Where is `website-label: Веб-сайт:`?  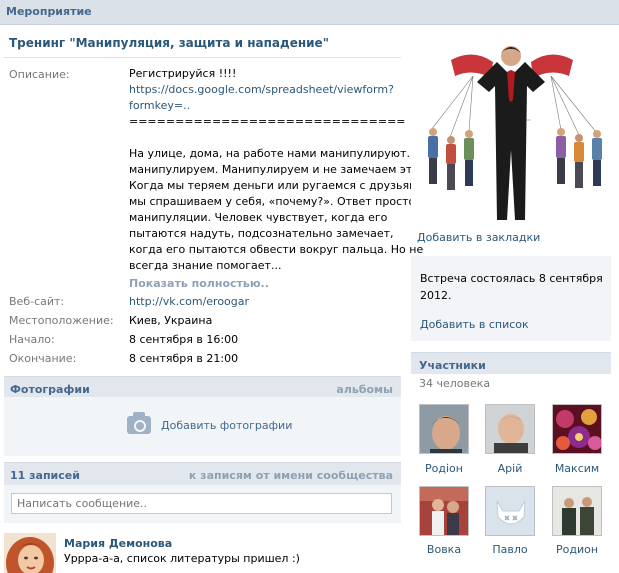
website-label: Веб-сайт: is located at coordinates (37, 301).